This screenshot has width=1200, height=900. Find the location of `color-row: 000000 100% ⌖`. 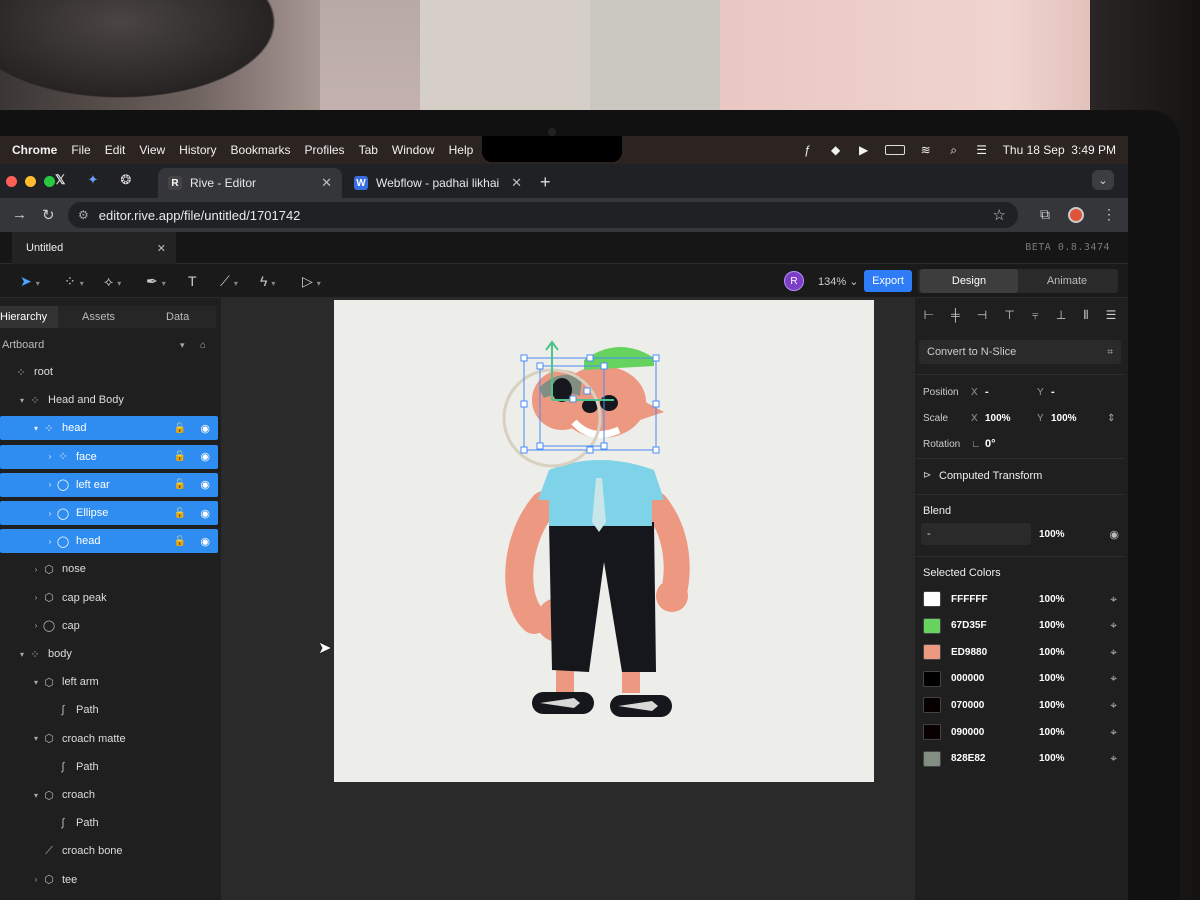

color-row: 000000 100% ⌖ is located at coordinates (1023, 679).